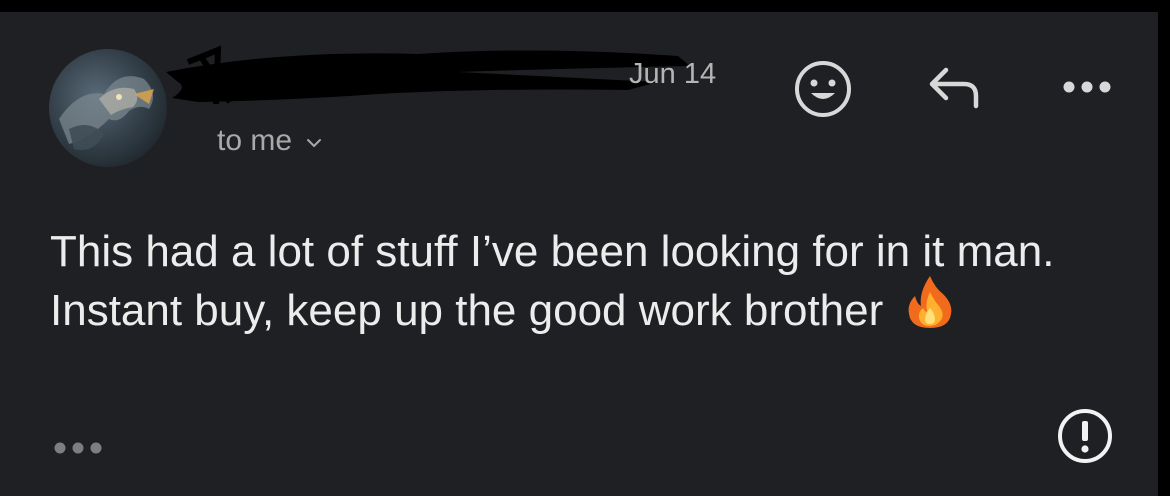 The height and width of the screenshot is (496, 1170). I want to click on right-edge, so click(1164, 248).